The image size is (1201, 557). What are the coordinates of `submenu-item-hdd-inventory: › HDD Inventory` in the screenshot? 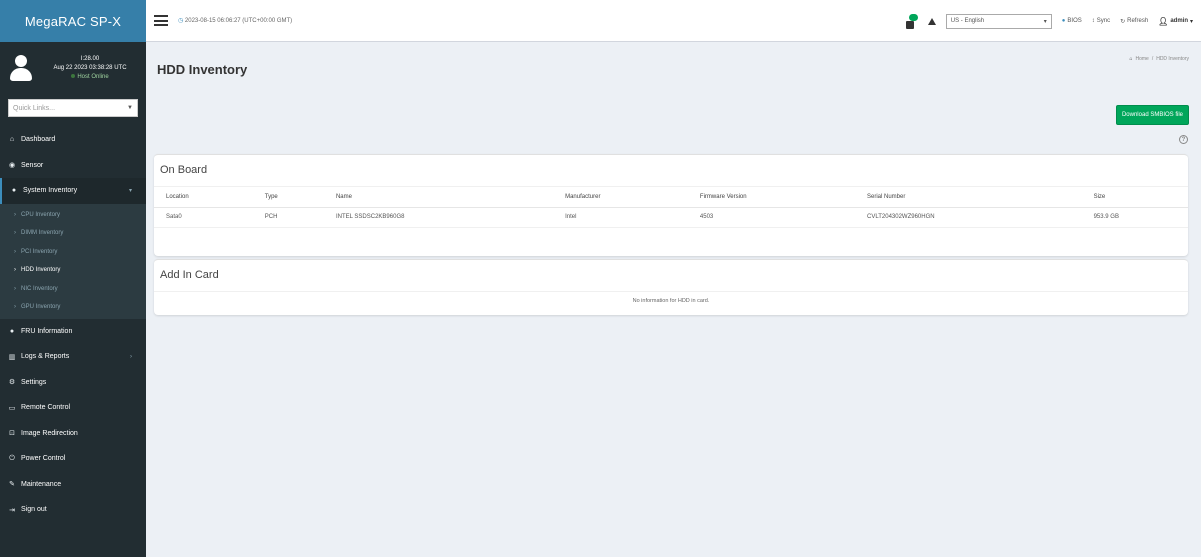 It's located at (73, 270).